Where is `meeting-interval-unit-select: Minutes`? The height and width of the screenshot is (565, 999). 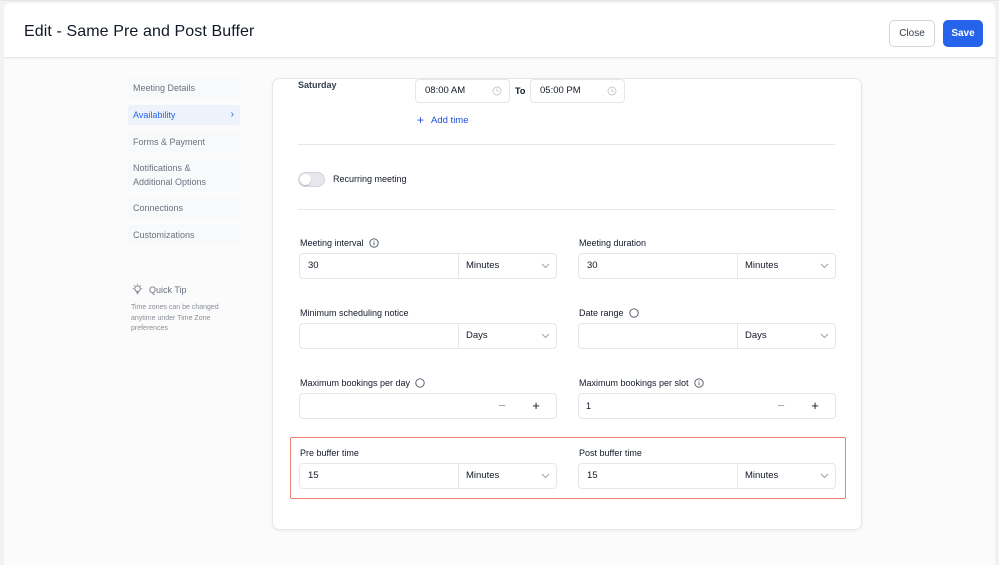
meeting-interval-unit-select: Minutes is located at coordinates (507, 266).